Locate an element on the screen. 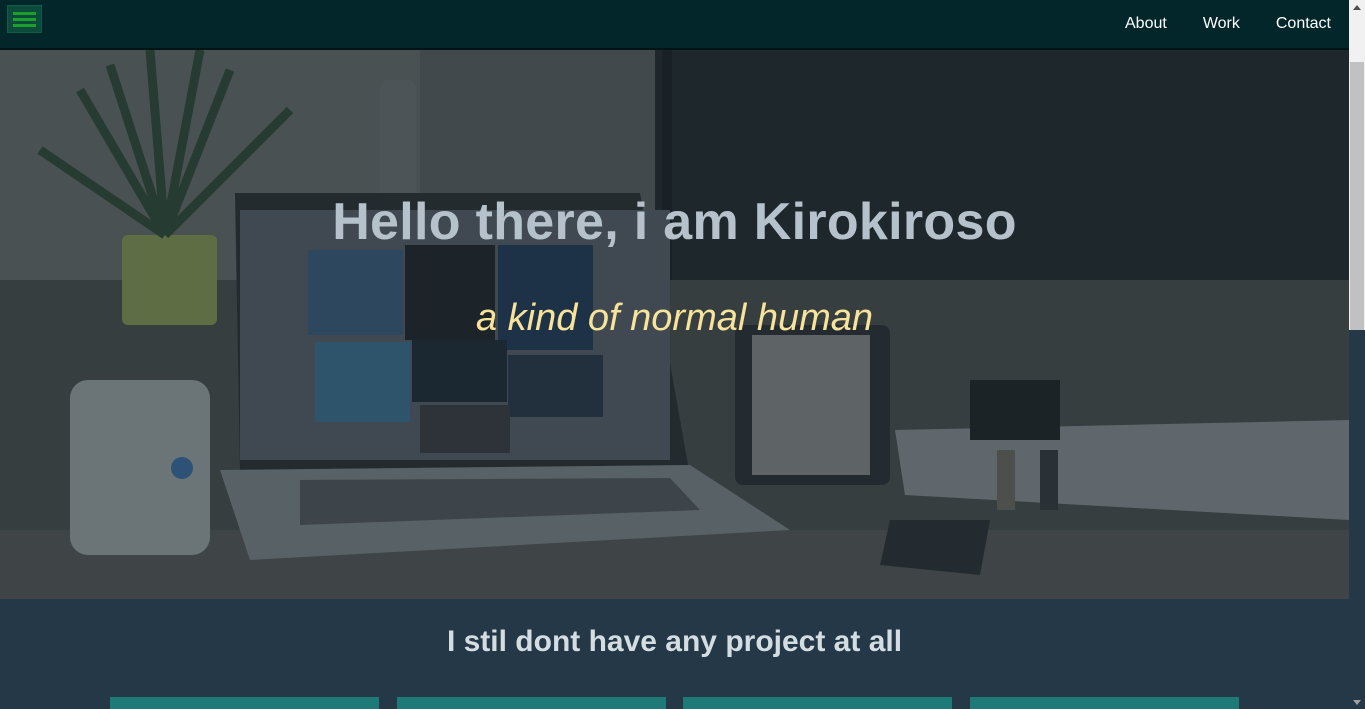 Image resolution: width=1365 pixels, height=709 pixels. nav-links: About Work Contact is located at coordinates (1219, 24).